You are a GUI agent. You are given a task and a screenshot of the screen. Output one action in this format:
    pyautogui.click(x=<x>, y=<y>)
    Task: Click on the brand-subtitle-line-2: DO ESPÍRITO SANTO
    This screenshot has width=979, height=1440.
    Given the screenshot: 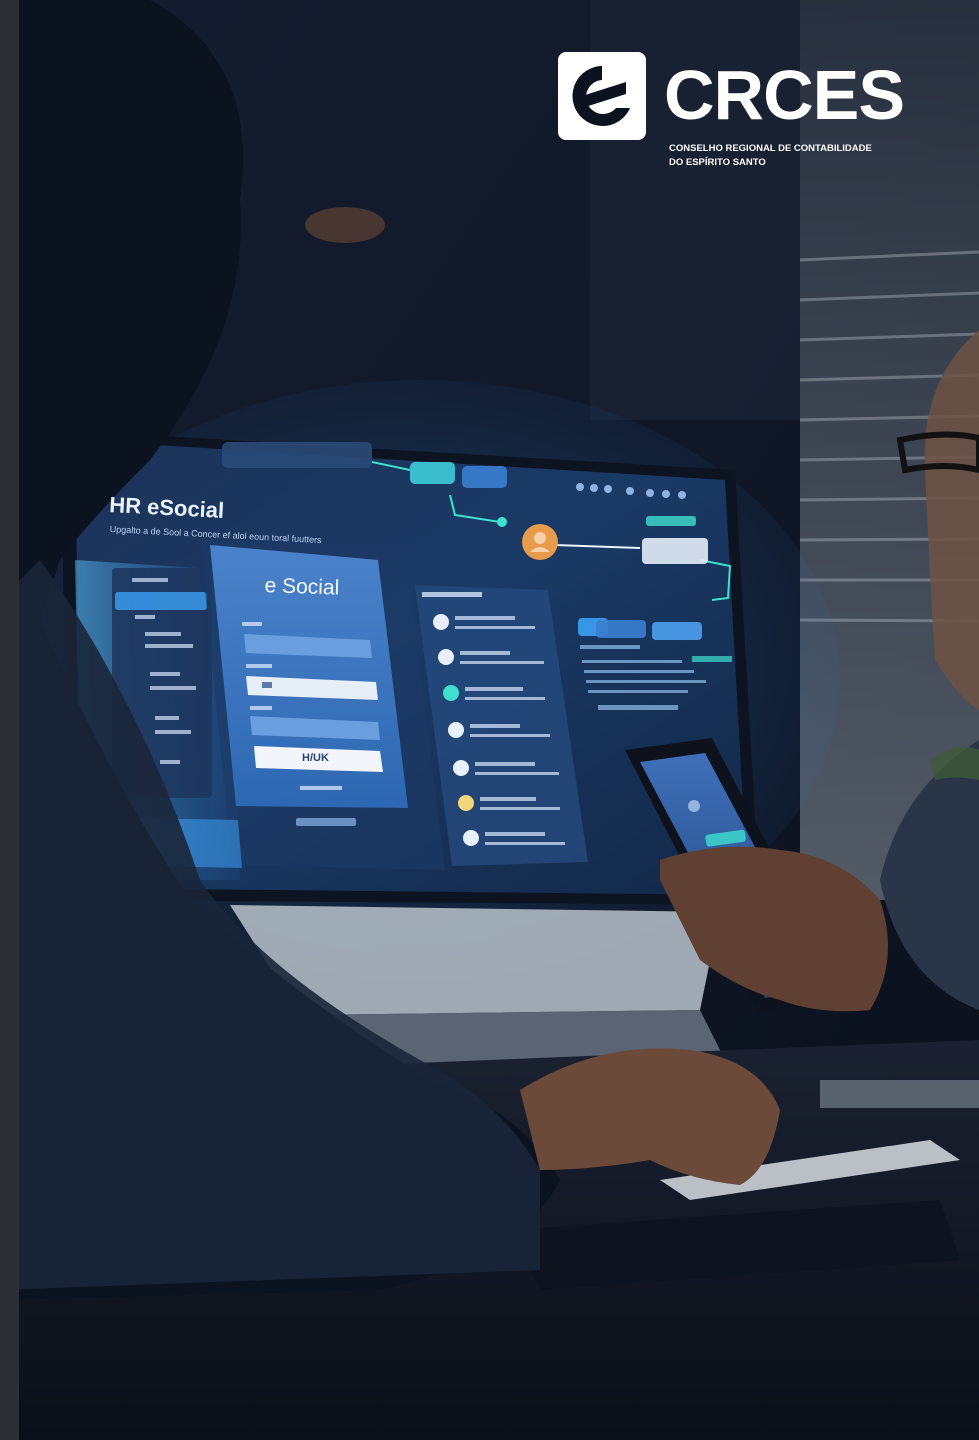 What is the action you would take?
    pyautogui.click(x=717, y=162)
    